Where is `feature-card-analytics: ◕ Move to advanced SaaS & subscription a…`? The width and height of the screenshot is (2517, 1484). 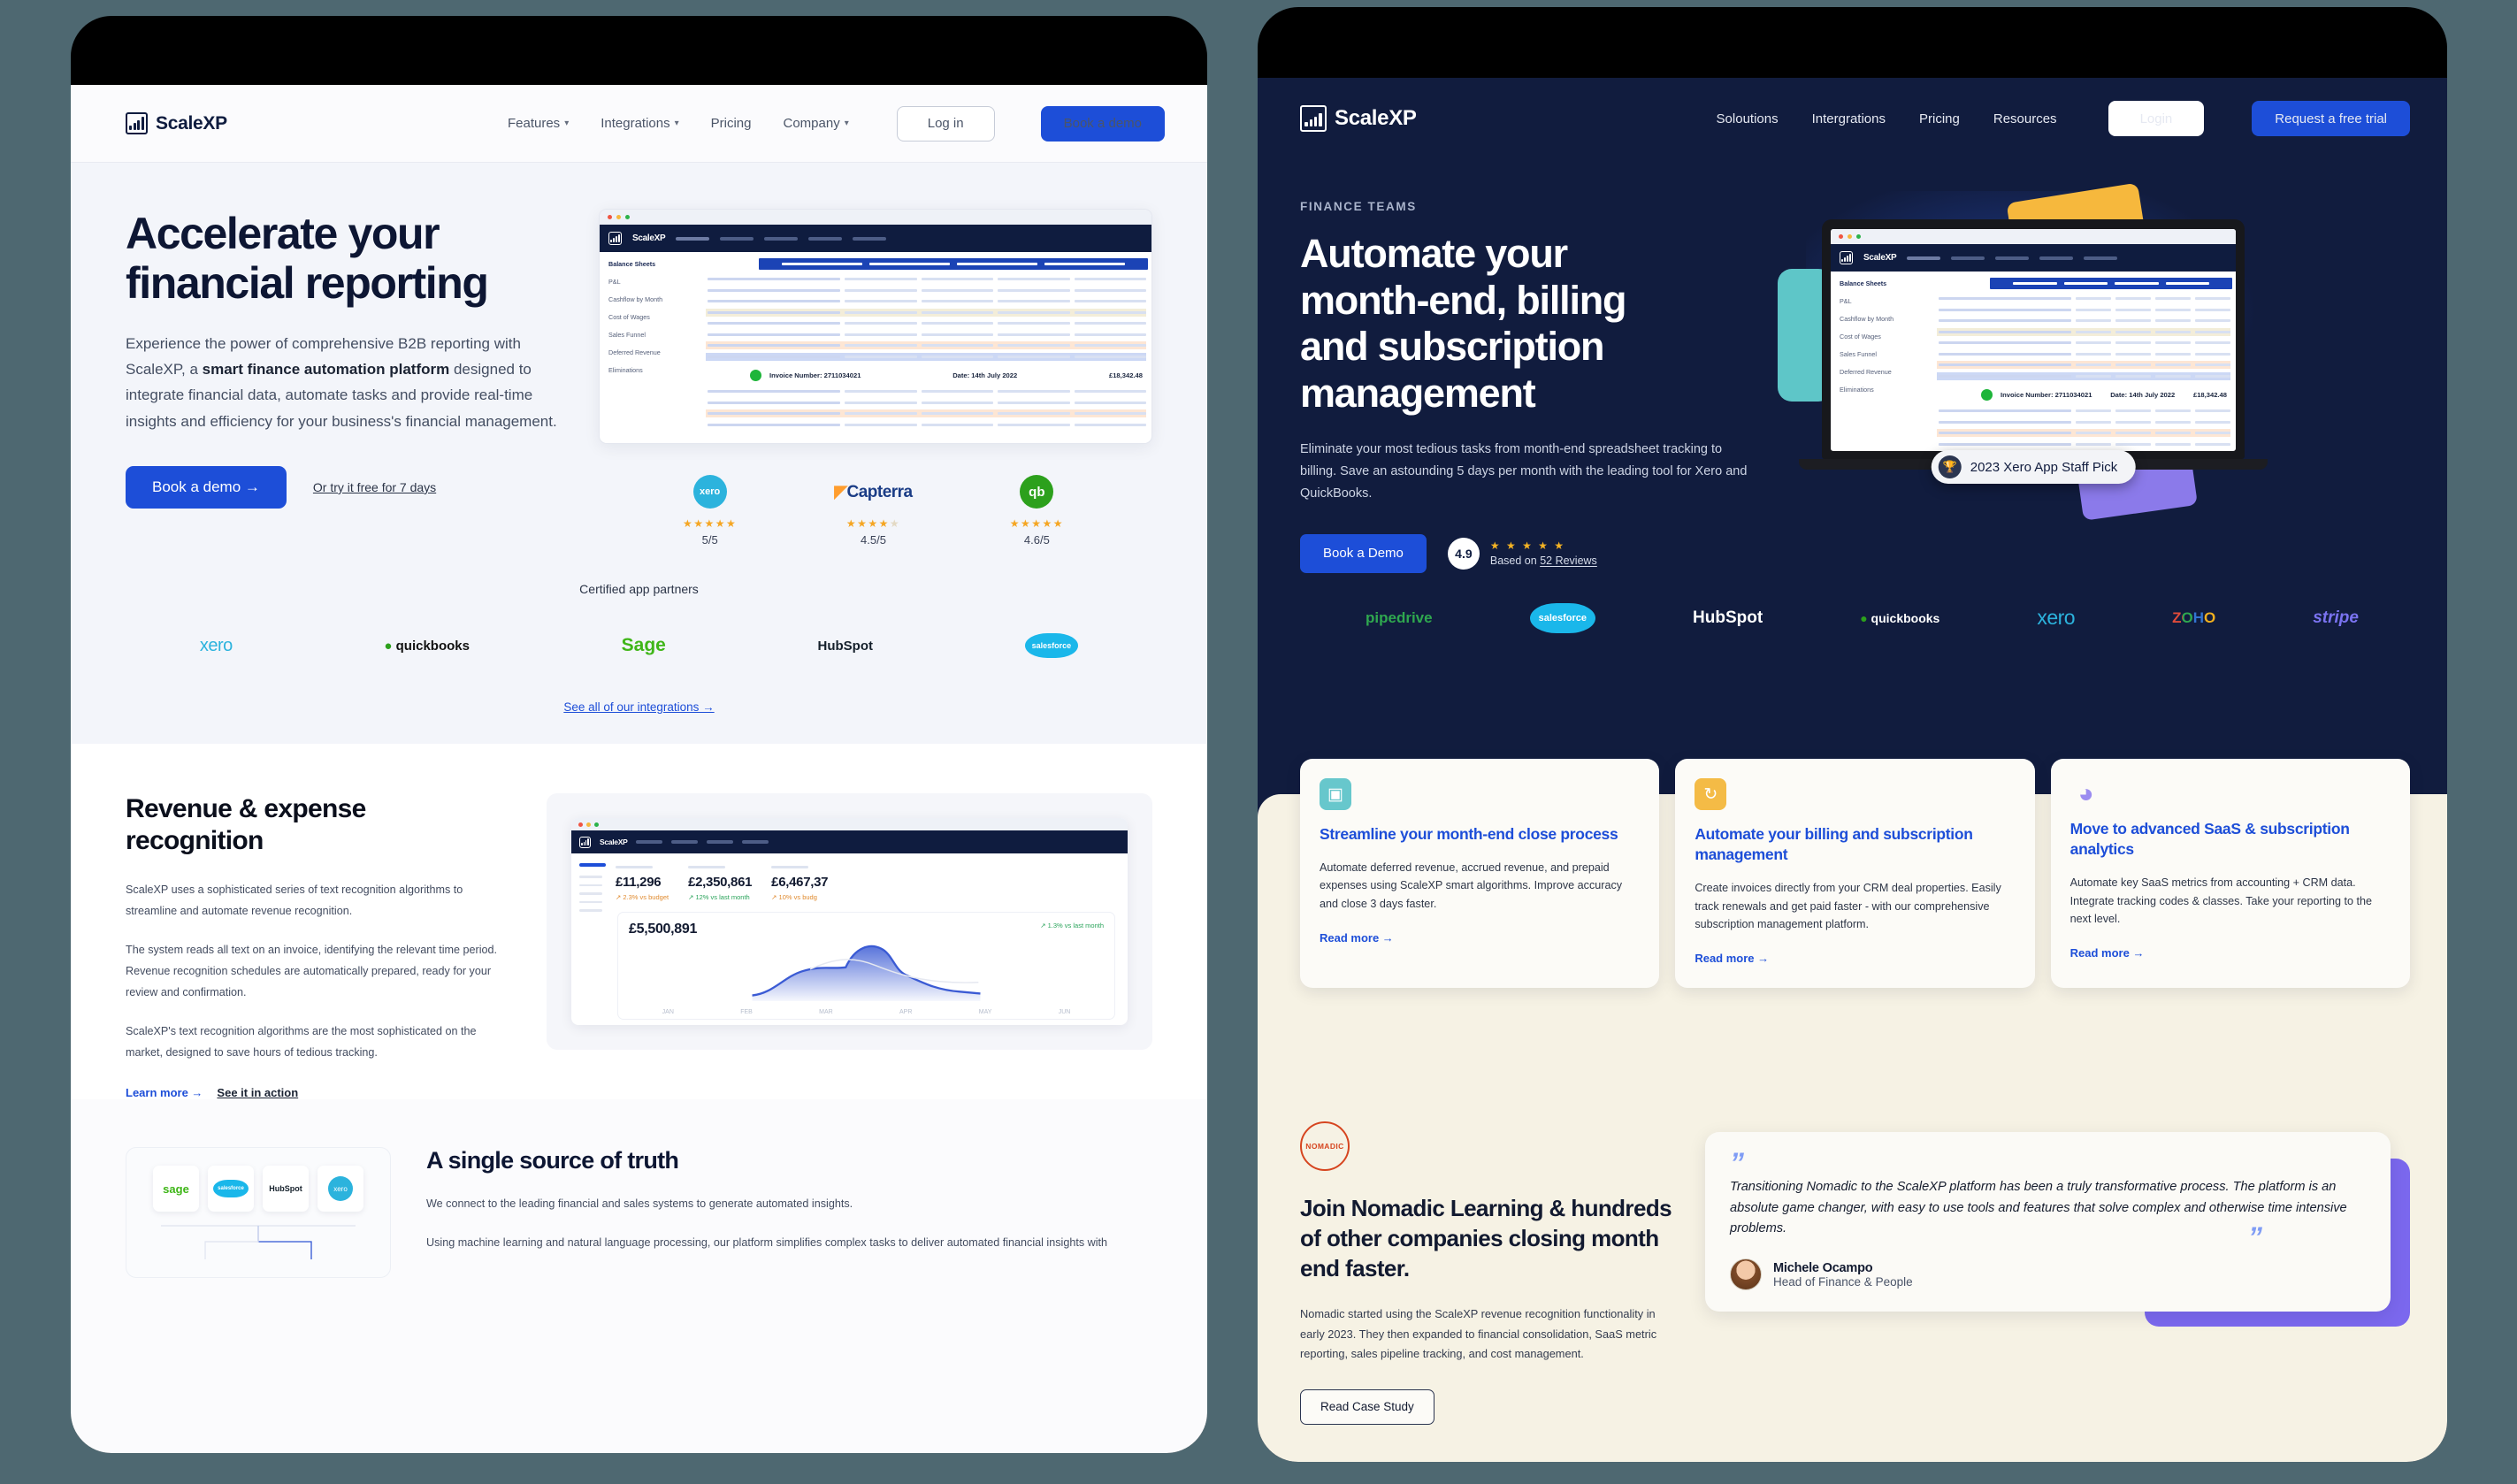 feature-card-analytics: ◕ Move to advanced SaaS & subscription a… is located at coordinates (2230, 874).